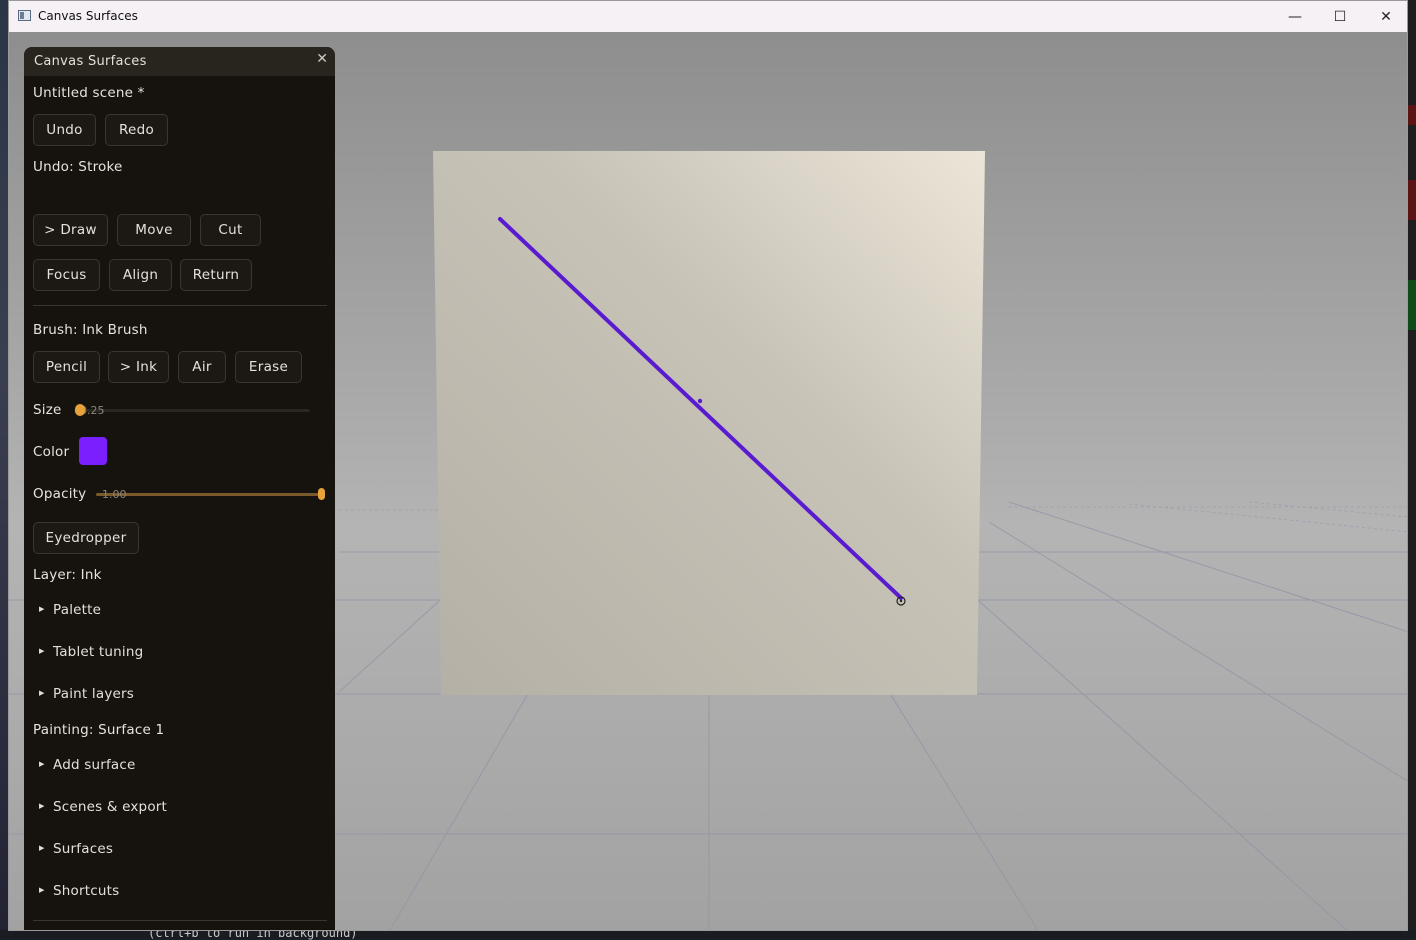  I want to click on close-window-icon: ✕, so click(1385, 16).